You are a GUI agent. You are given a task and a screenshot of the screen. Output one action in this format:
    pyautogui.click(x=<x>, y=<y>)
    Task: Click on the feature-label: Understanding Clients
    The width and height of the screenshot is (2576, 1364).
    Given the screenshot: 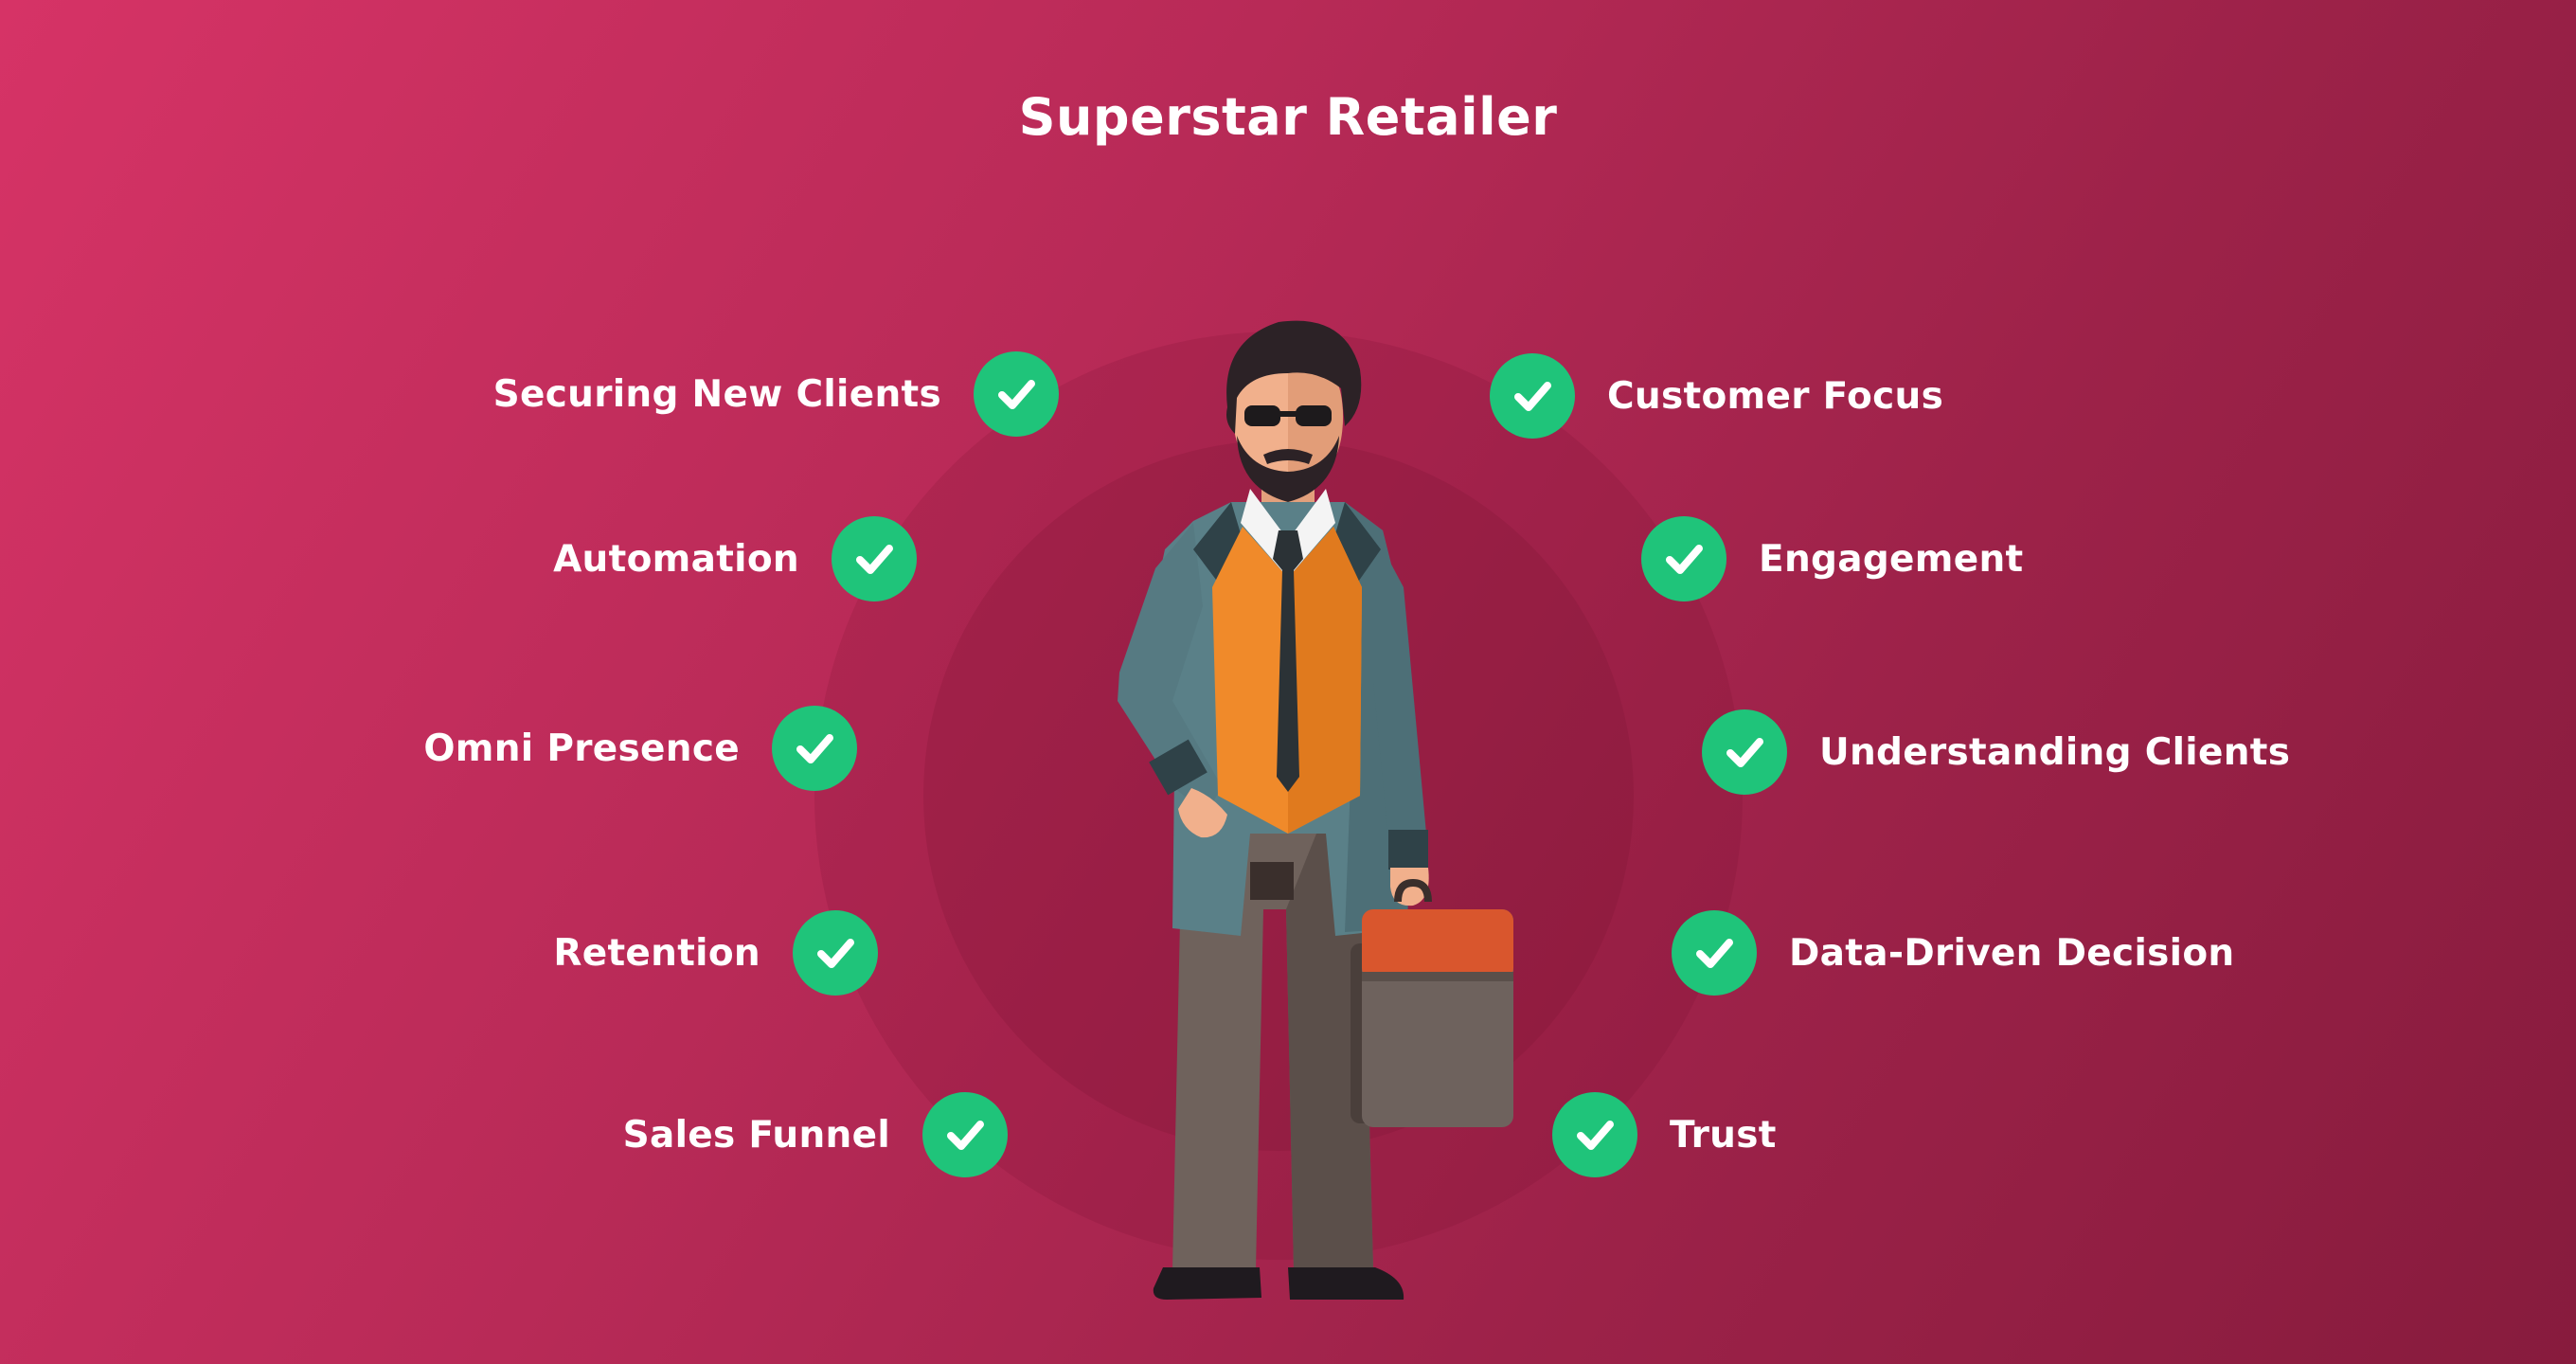 What is the action you would take?
    pyautogui.click(x=2055, y=752)
    